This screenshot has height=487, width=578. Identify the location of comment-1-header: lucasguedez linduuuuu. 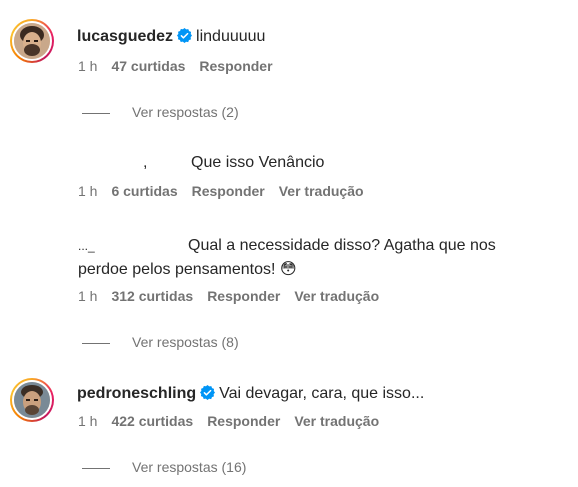
(171, 37).